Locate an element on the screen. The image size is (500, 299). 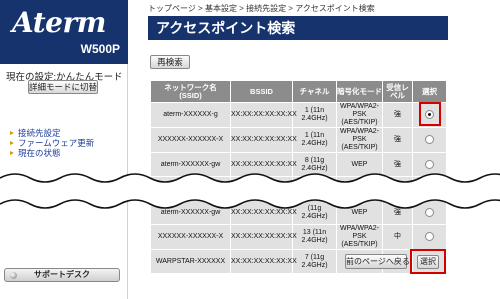
sidebar-item-firmware-update: ファームウェア更新 is located at coordinates (52, 143).